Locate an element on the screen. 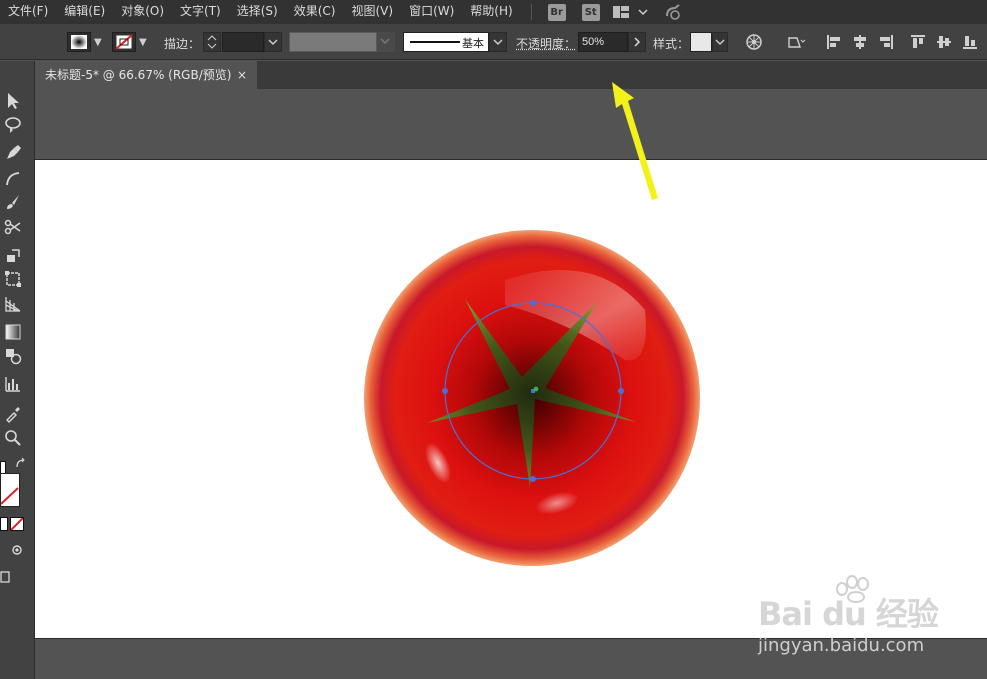  opacity-label: 不透明度： is located at coordinates (546, 43).